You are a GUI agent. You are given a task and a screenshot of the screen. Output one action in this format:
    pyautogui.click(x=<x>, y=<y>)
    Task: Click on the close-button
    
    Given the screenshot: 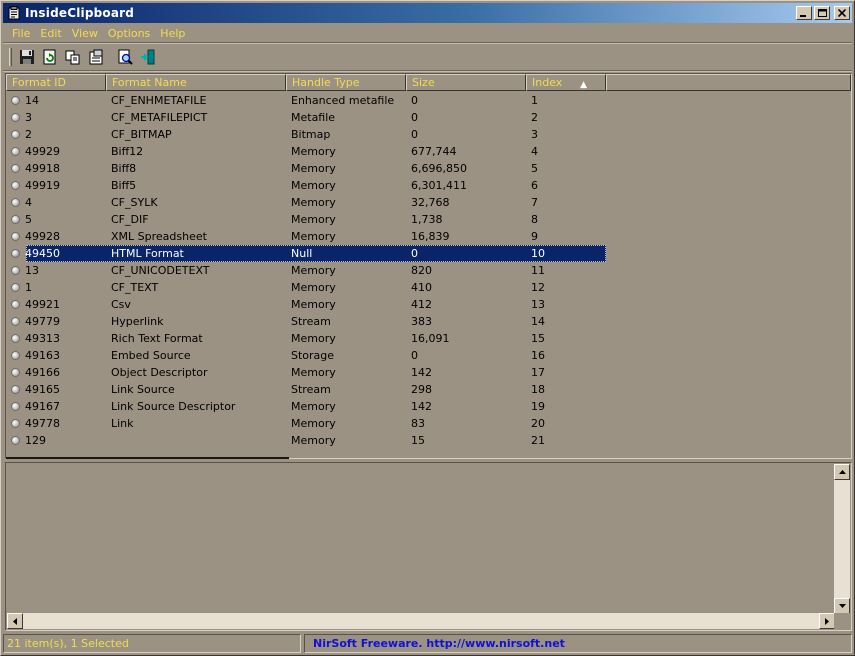 What is the action you would take?
    pyautogui.click(x=842, y=13)
    